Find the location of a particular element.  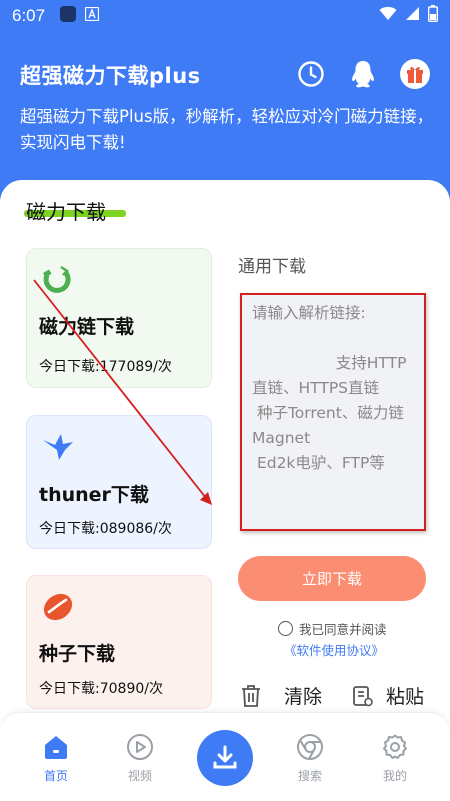

paste-button: 粘贴 is located at coordinates (388, 695).